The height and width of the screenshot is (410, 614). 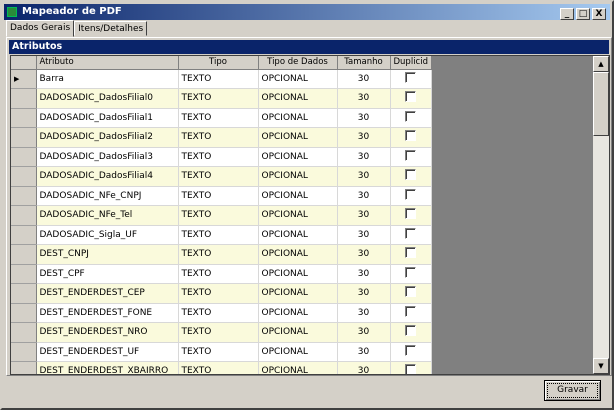 I want to click on cell-atributo: DADOSADIC_DadosFilial1, so click(x=107, y=118).